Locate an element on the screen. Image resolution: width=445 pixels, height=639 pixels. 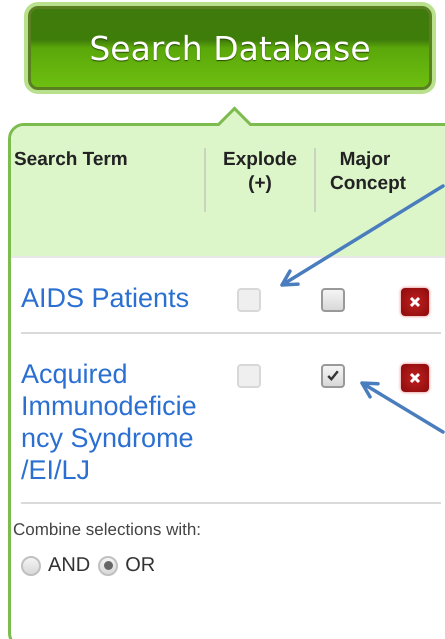
column-header: Search Term is located at coordinates (71, 160).